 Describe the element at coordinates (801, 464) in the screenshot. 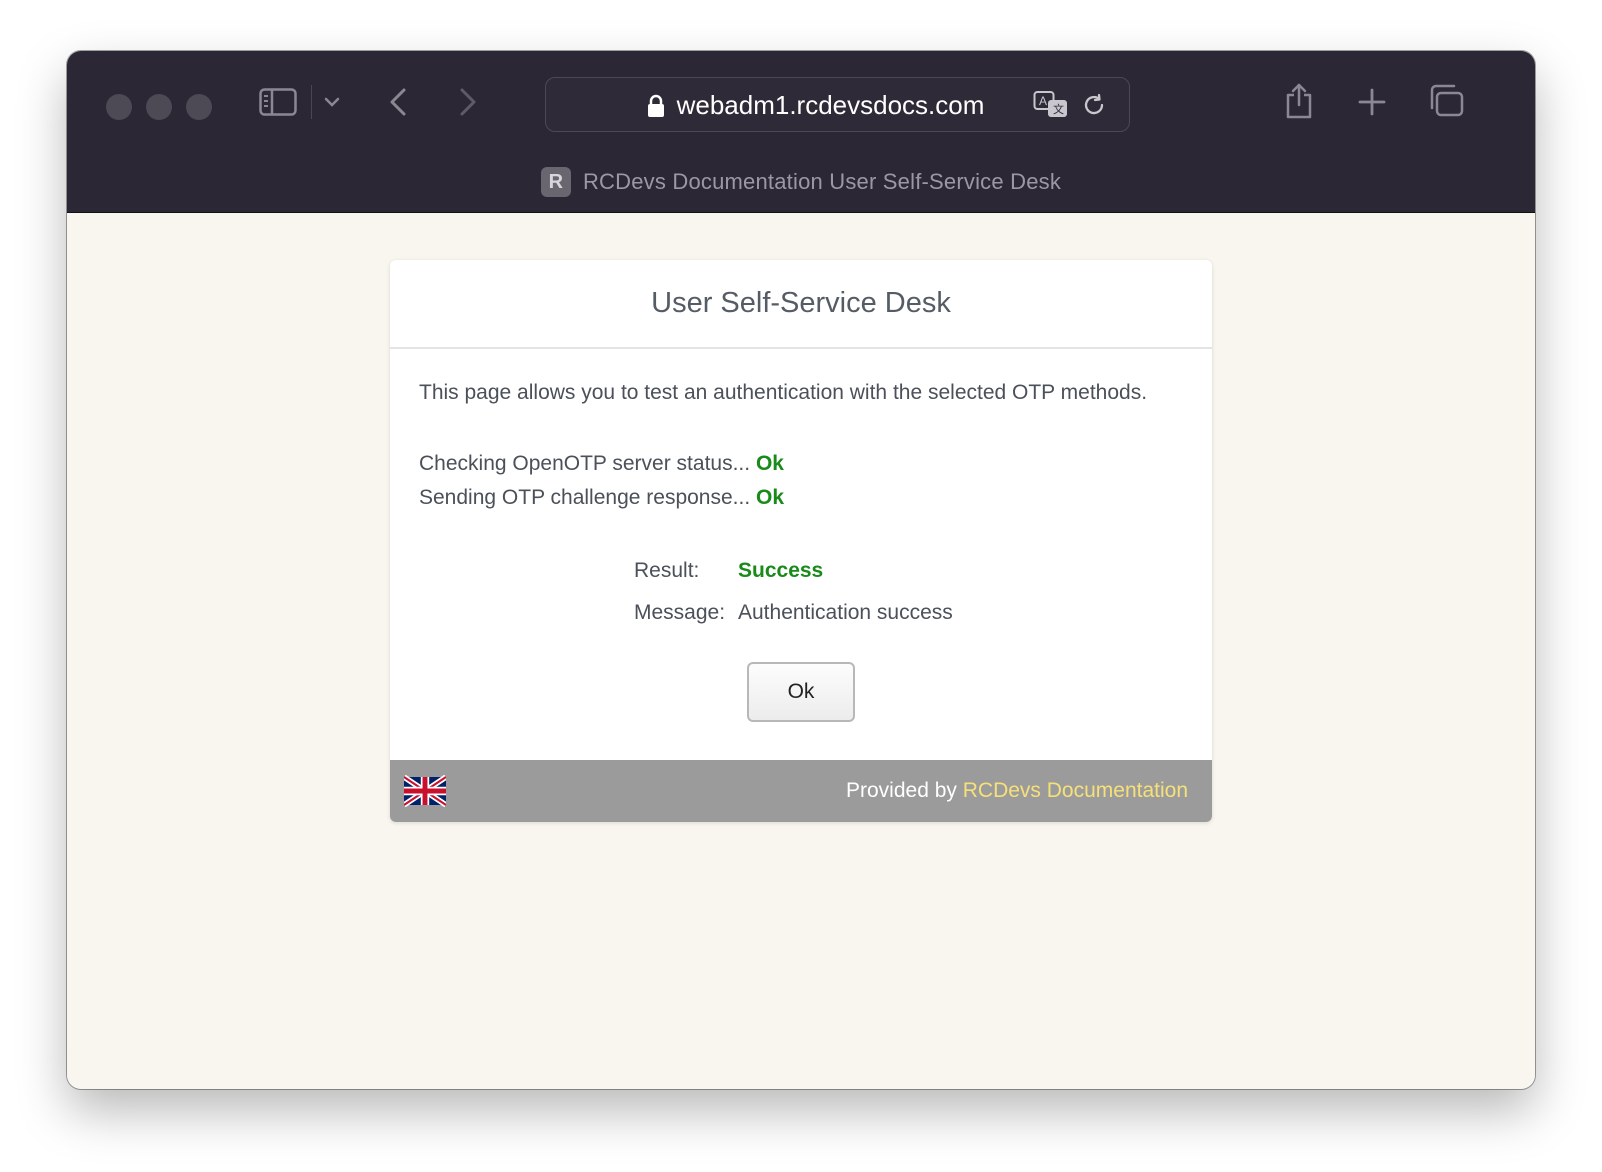

I see `check-server-status: Checking OpenOTP server status... Ok` at that location.